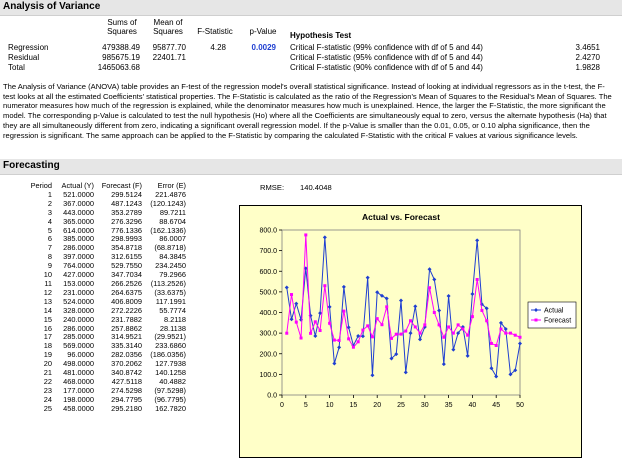 Image resolution: width=622 pixels, height=469 pixels. I want to click on critical-f-99-value: 3.4651, so click(587, 47).